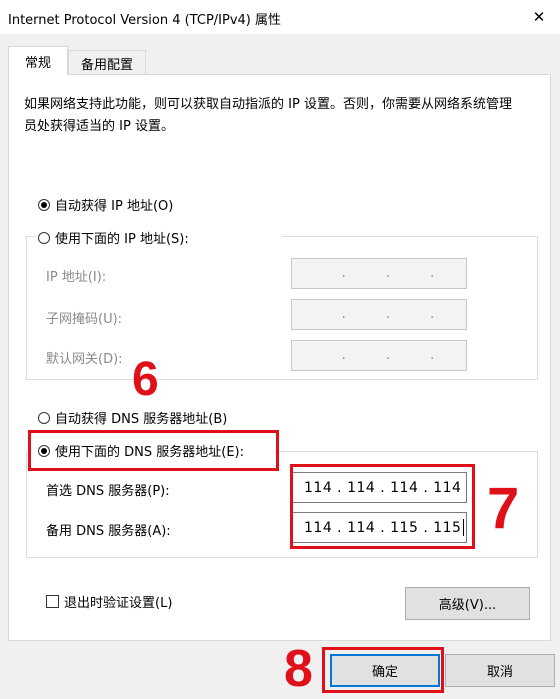  What do you see at coordinates (76, 277) in the screenshot?
I see `ip-address-label: IP 地址(I):` at bounding box center [76, 277].